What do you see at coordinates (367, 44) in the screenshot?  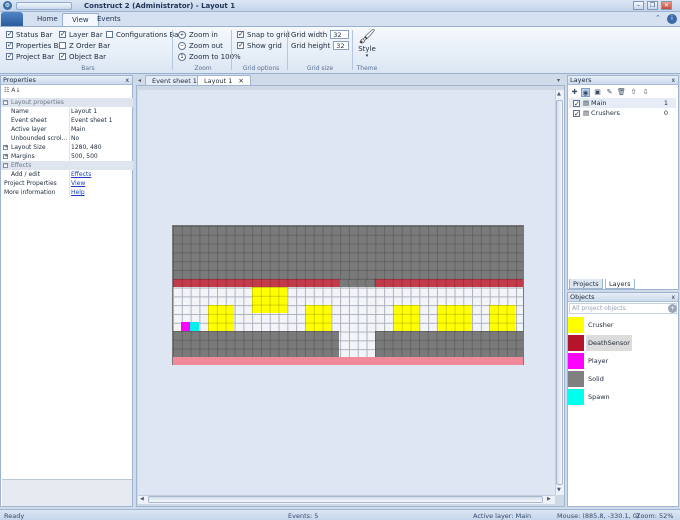 I see `style-button: 🖌 Style ▾` at bounding box center [367, 44].